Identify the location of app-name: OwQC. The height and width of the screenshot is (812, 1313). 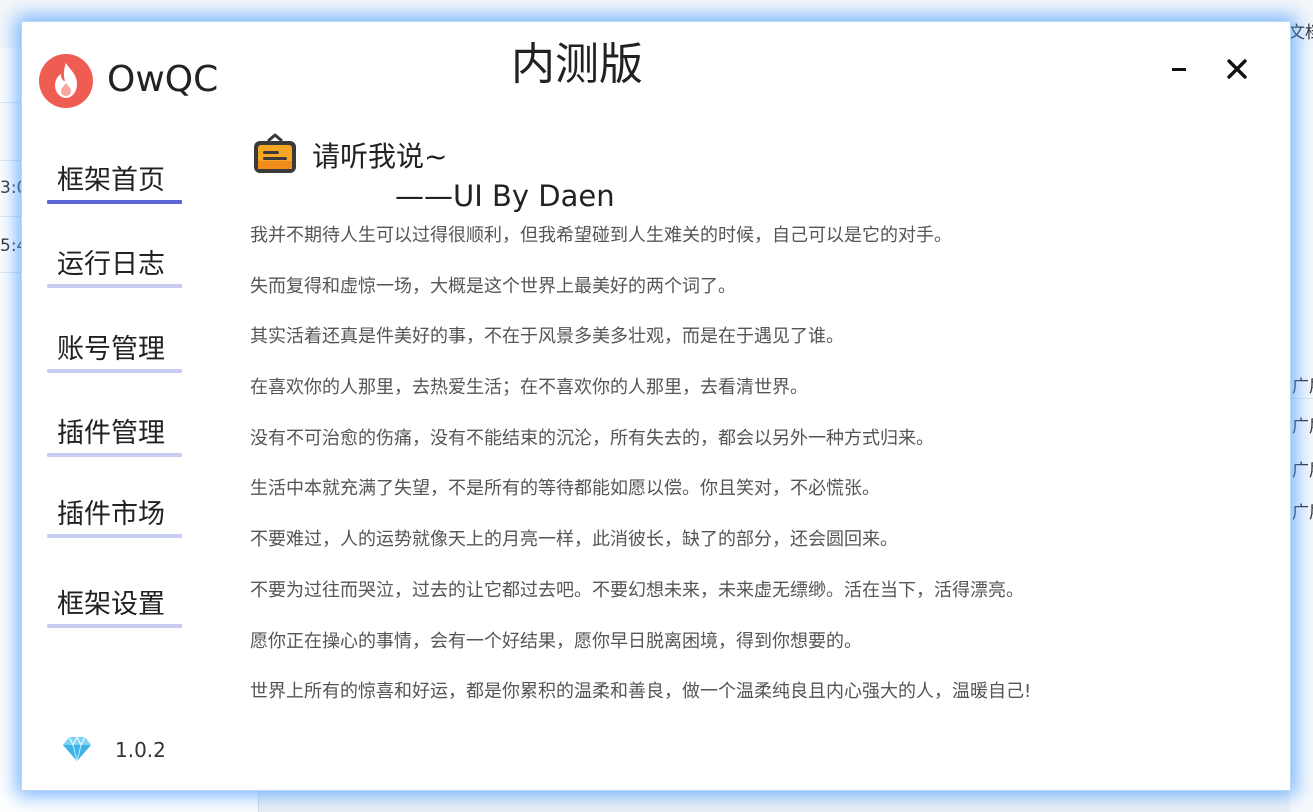
(163, 79).